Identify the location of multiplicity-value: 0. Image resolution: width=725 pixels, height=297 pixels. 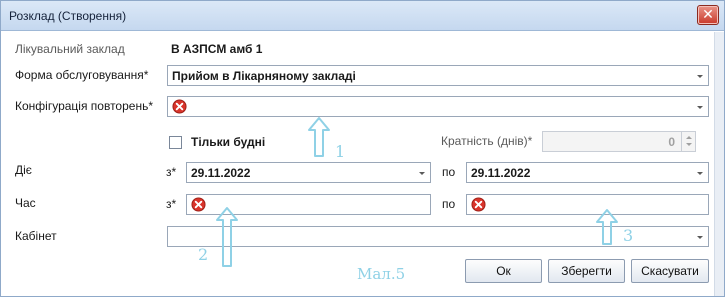
(671, 142).